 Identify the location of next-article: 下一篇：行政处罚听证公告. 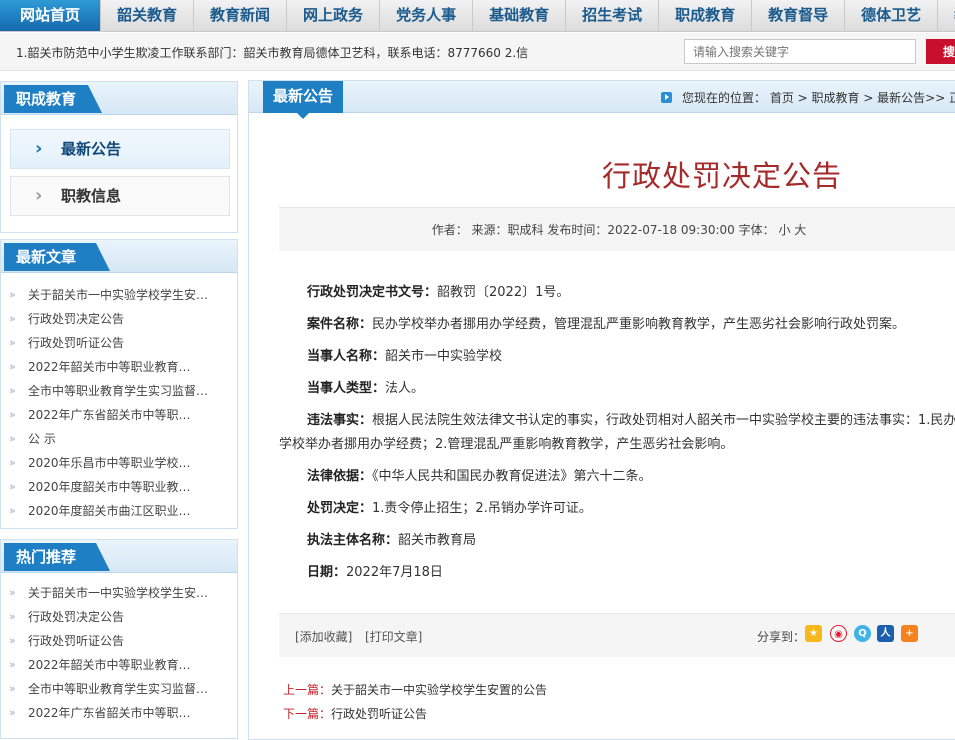
(415, 714).